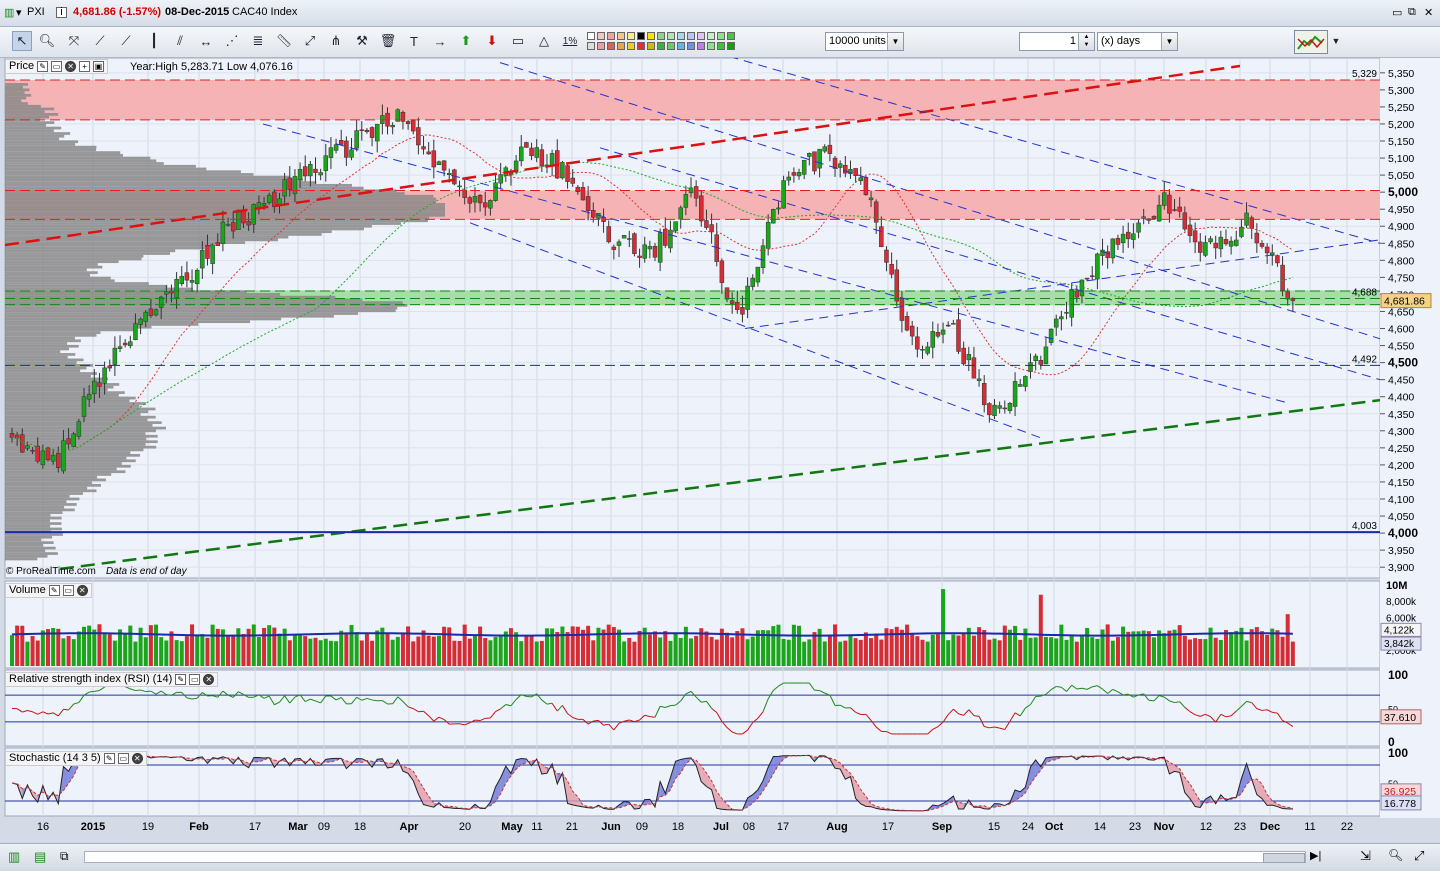 Image resolution: width=1440 pixels, height=871 pixels. What do you see at coordinates (692, 782) in the screenshot?
I see `stochastic-panel` at bounding box center [692, 782].